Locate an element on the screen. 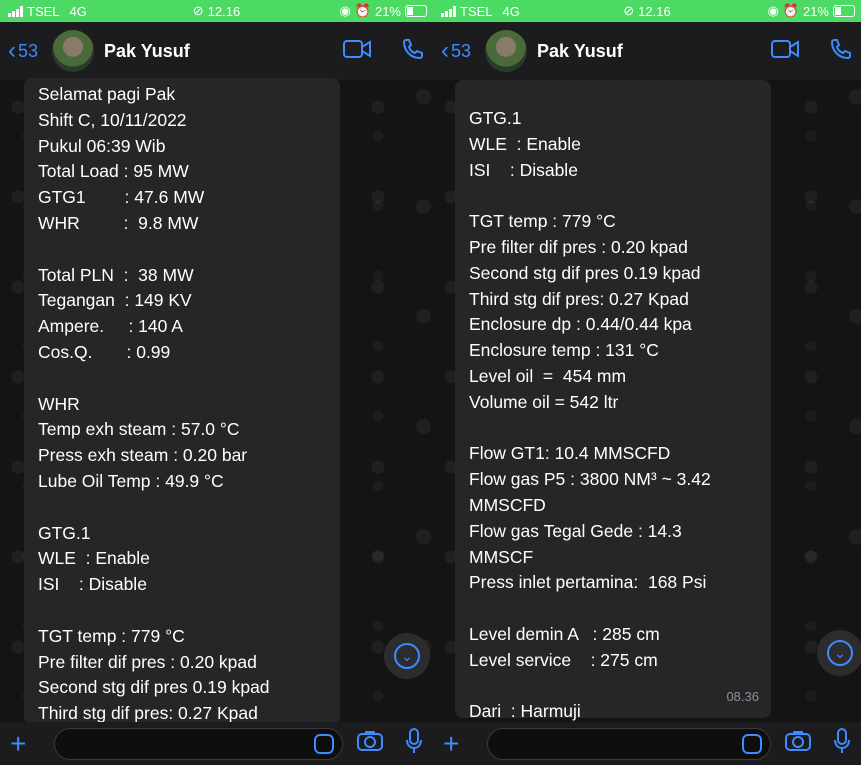 The image size is (861, 765). message-line: Selamat pagi Pak is located at coordinates (107, 94).